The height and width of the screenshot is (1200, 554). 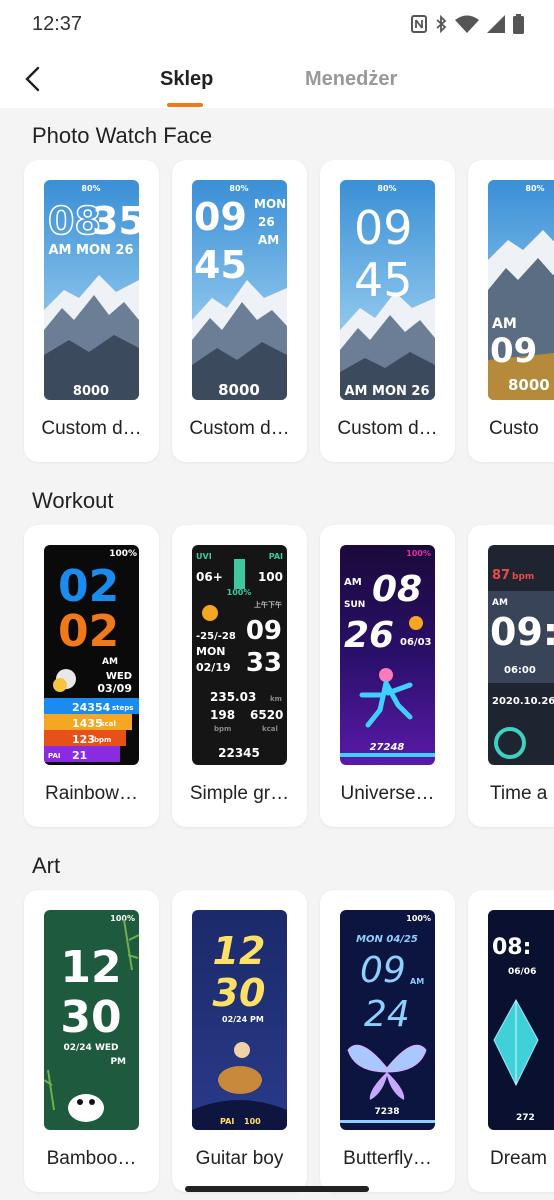 I want to click on card-label: Guitar boy, so click(x=239, y=1158).